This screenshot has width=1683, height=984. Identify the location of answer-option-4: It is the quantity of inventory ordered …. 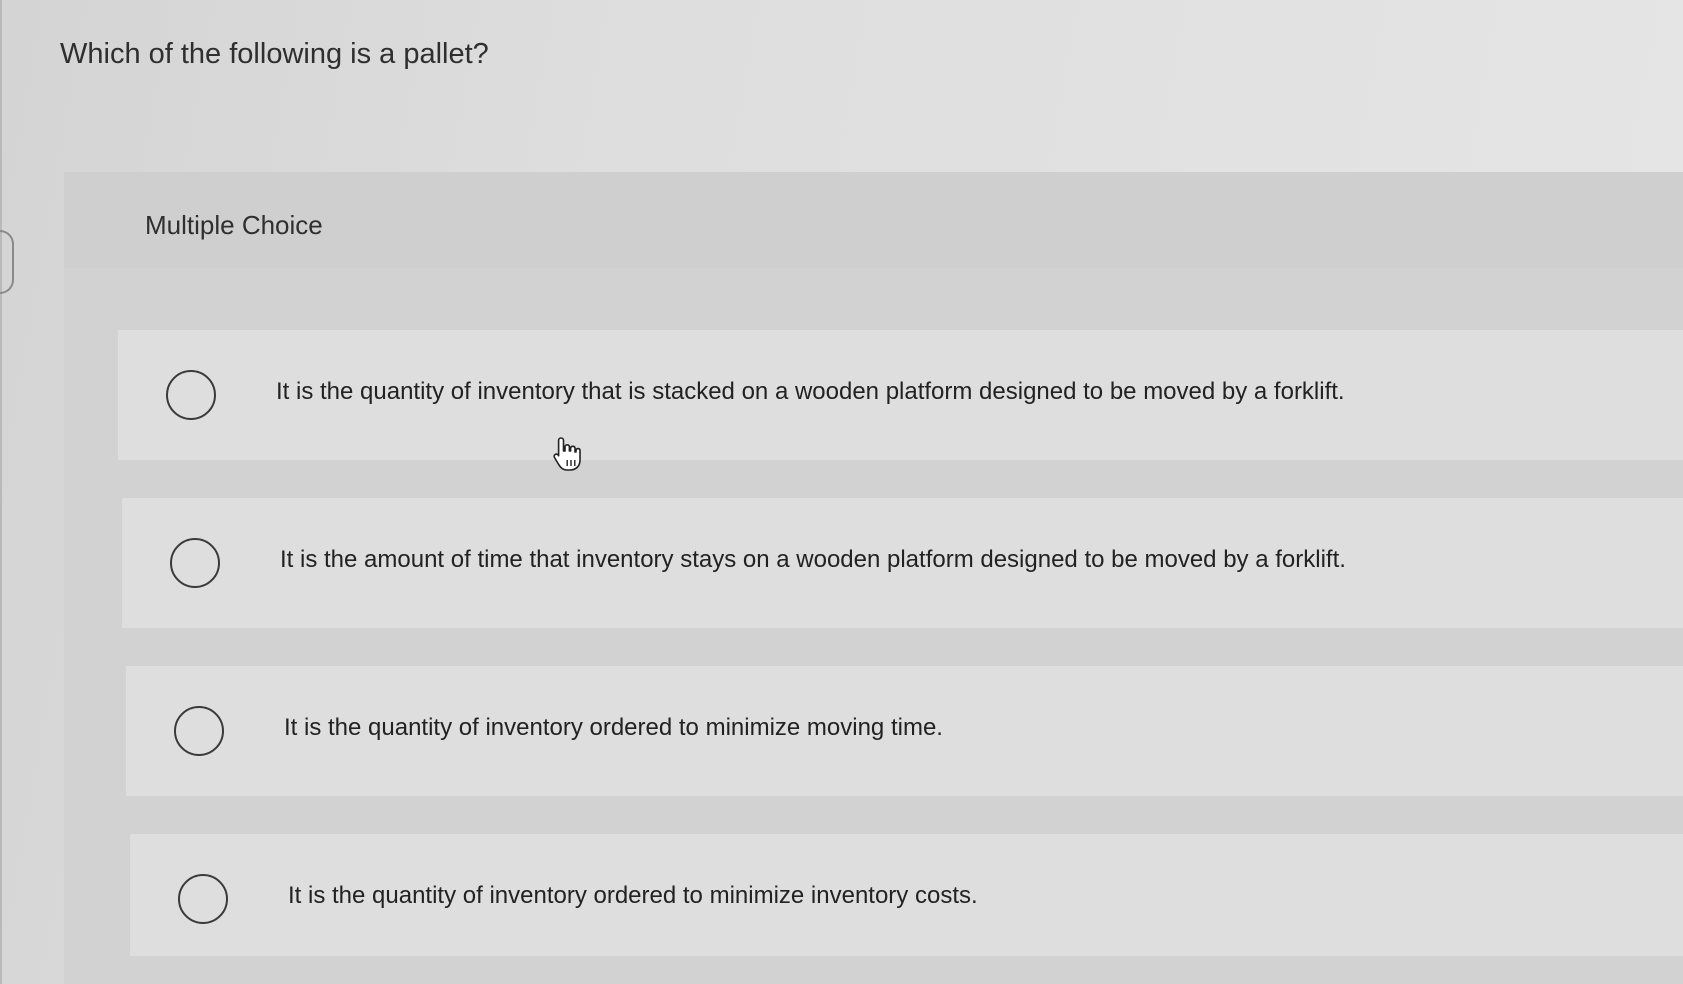
(906, 895).